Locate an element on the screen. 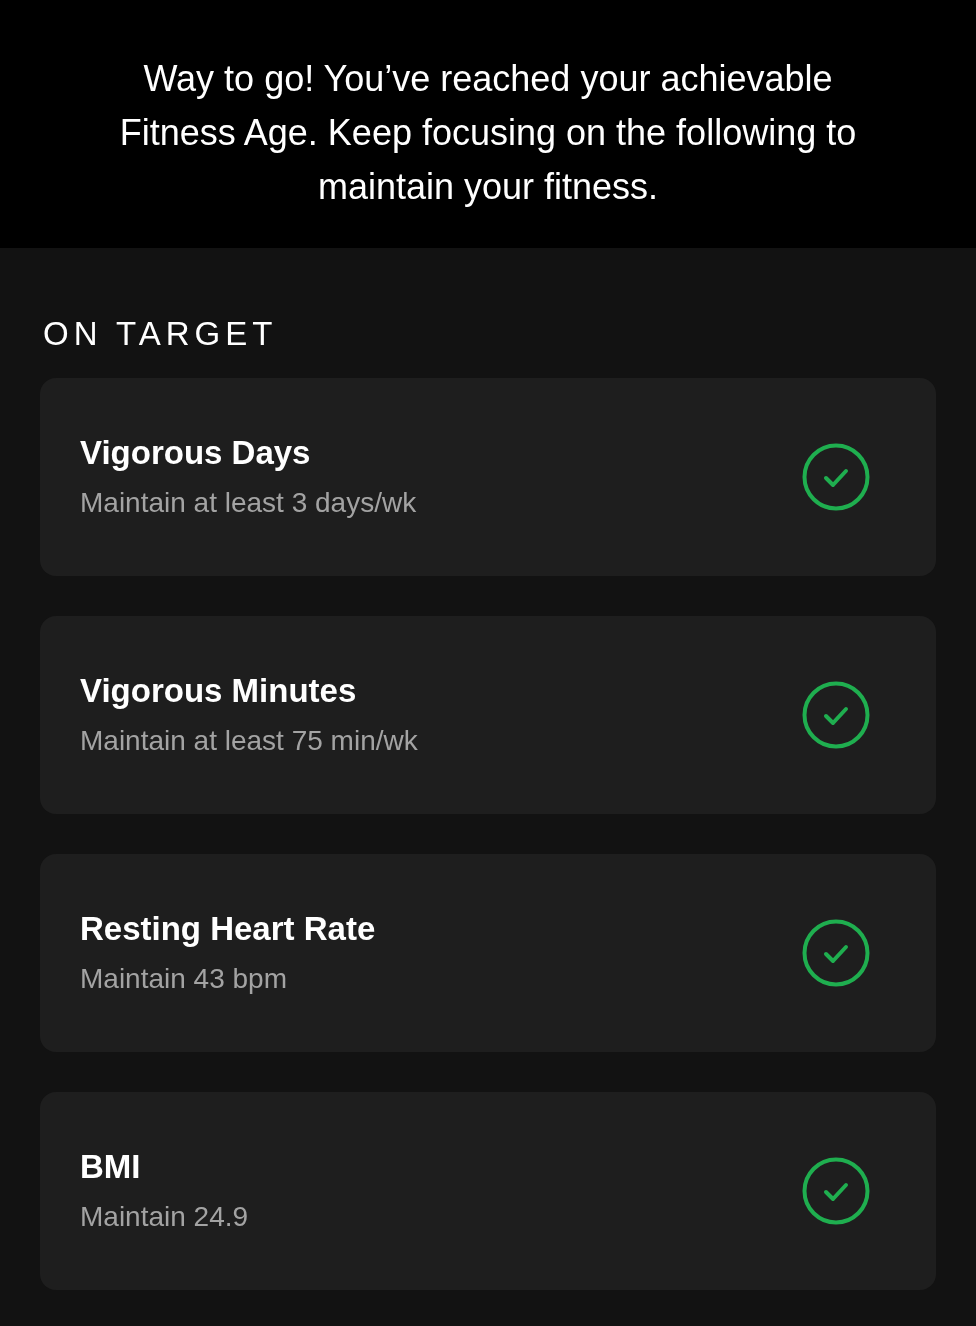  goal-title: Vigorous Days is located at coordinates (195, 453).